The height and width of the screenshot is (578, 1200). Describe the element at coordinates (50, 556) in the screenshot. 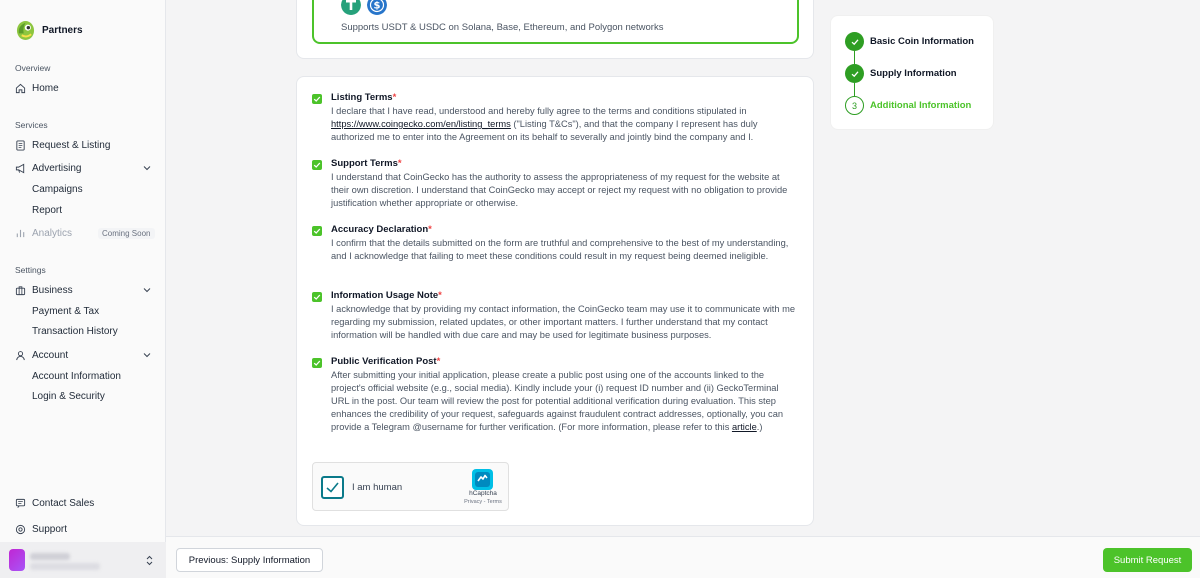

I see `blurred-user-name` at that location.